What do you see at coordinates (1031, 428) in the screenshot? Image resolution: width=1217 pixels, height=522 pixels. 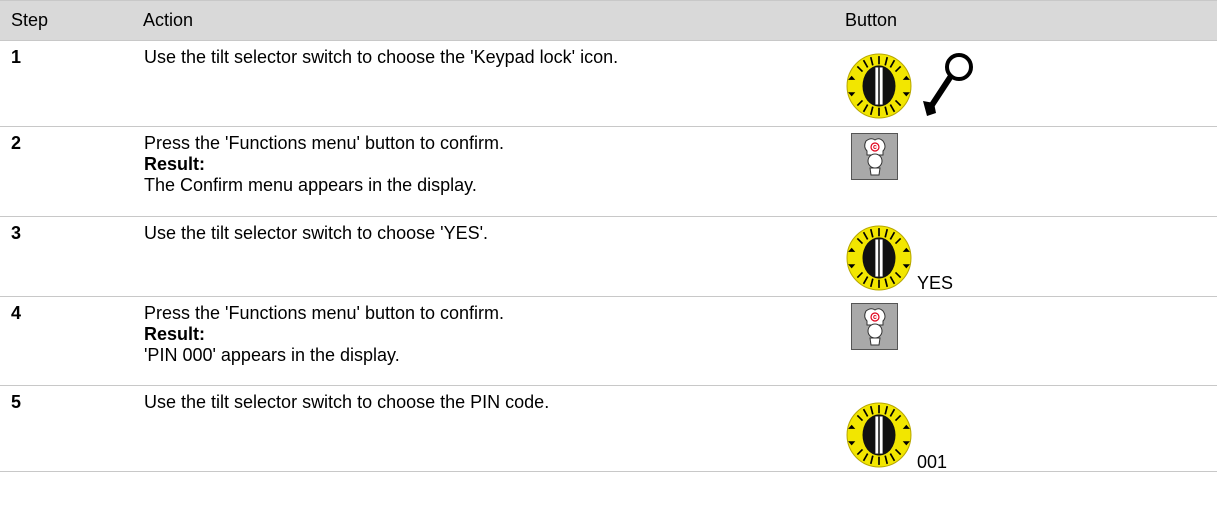 I see `button-cell: 001` at bounding box center [1031, 428].